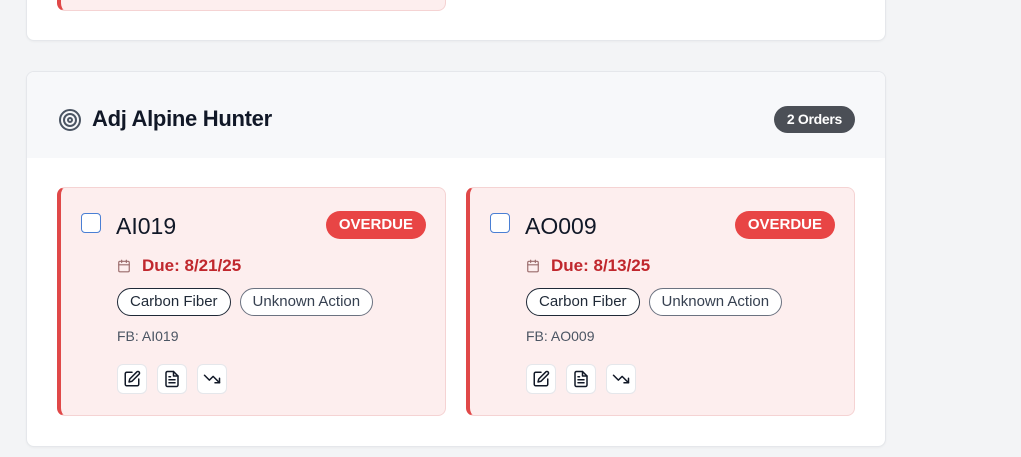 Image resolution: width=1021 pixels, height=457 pixels. I want to click on previous-group-panel, so click(456, 20).